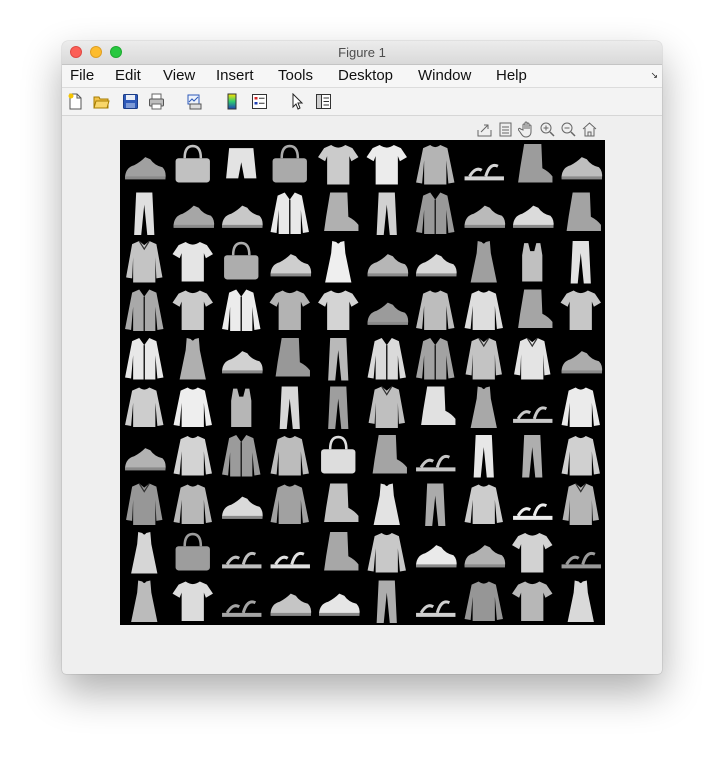 This screenshot has width=727, height=760. What do you see at coordinates (568, 129) in the screenshot?
I see `zoom-out-icon` at bounding box center [568, 129].